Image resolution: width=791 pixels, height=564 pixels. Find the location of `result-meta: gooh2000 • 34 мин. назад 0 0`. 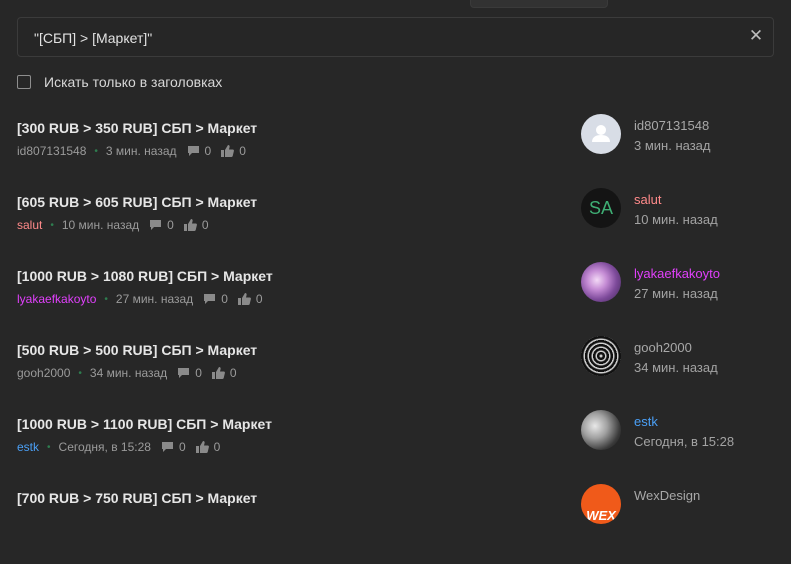

result-meta: gooh2000 • 34 мин. назад 0 0 is located at coordinates (132, 373).